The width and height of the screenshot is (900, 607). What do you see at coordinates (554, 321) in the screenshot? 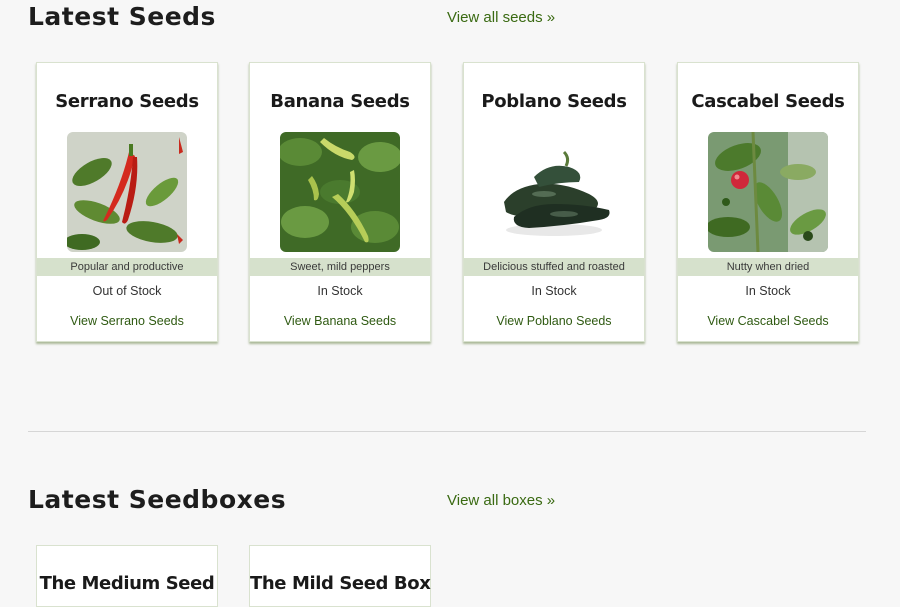
I see `view-product-link: View Poblano Seeds` at bounding box center [554, 321].